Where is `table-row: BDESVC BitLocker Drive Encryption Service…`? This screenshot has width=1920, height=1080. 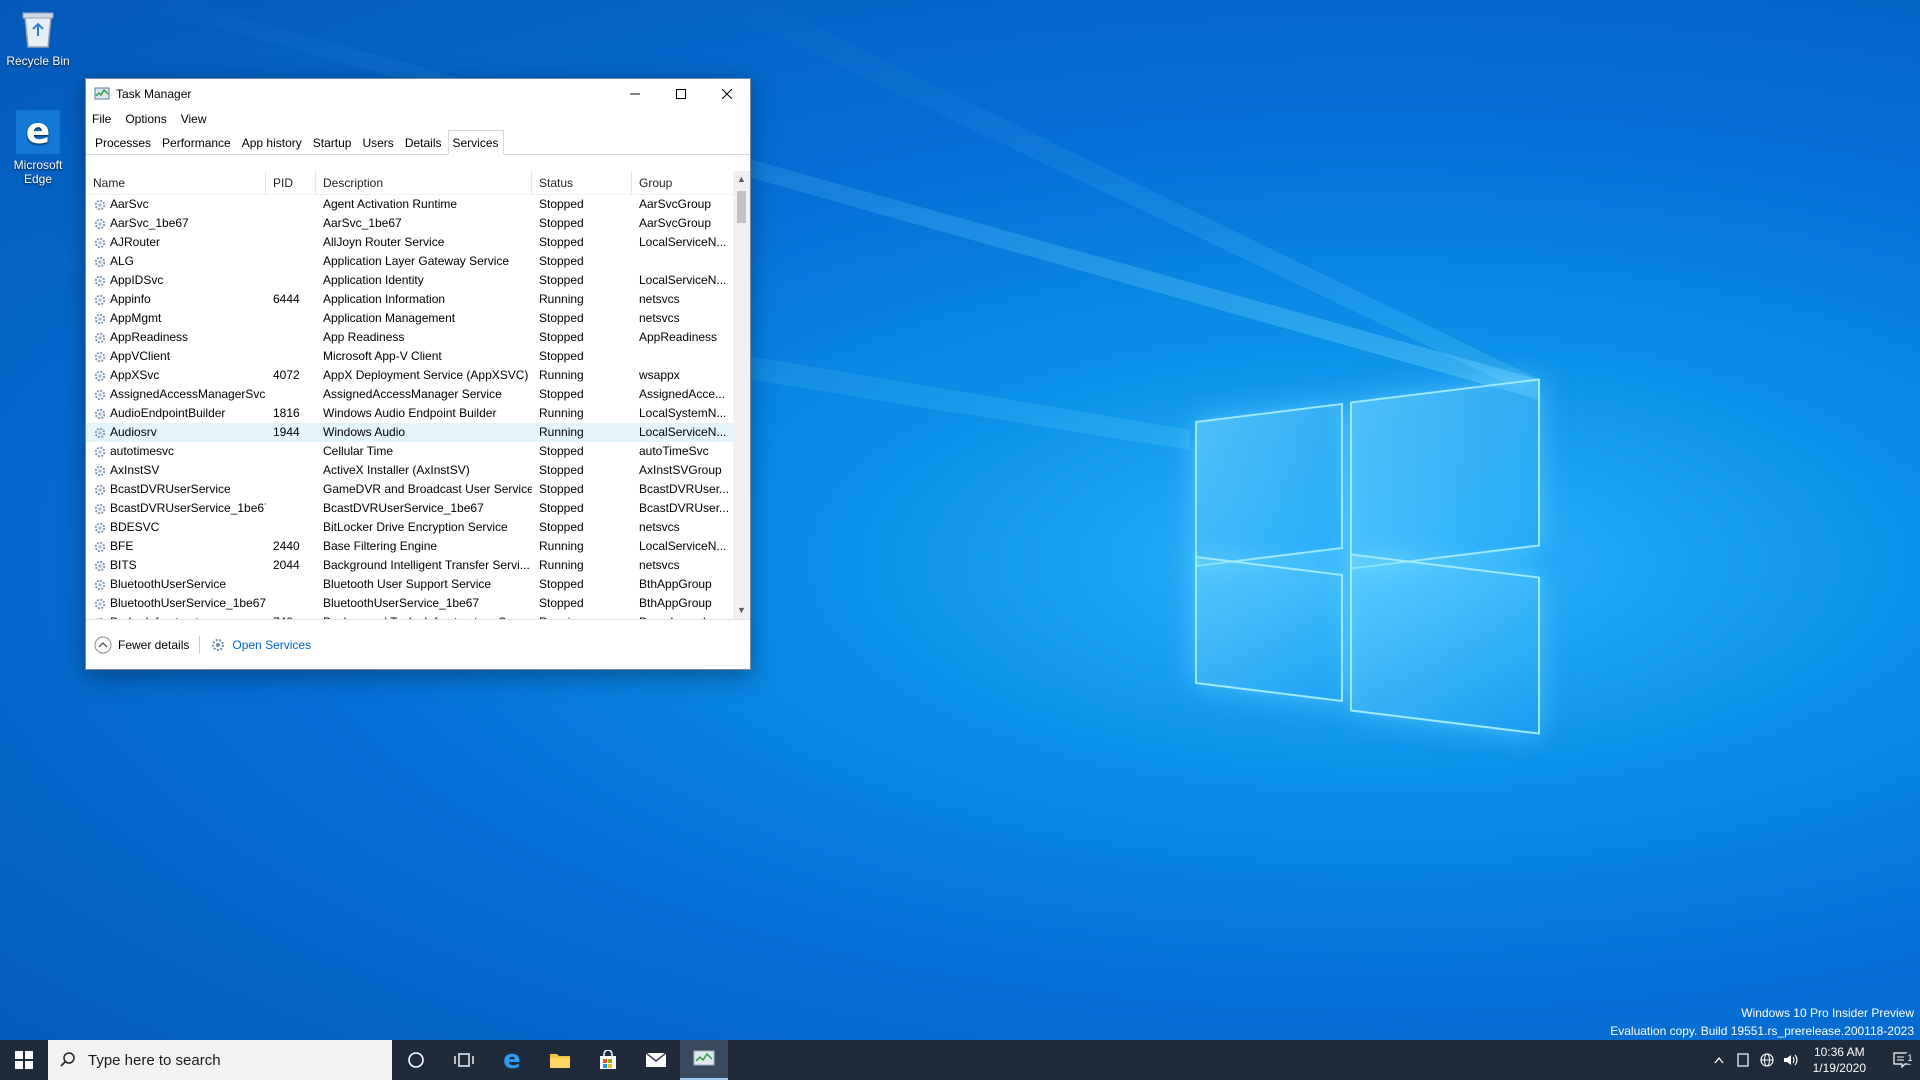
table-row: BDESVC BitLocker Drive Encryption Service… is located at coordinates (418, 527).